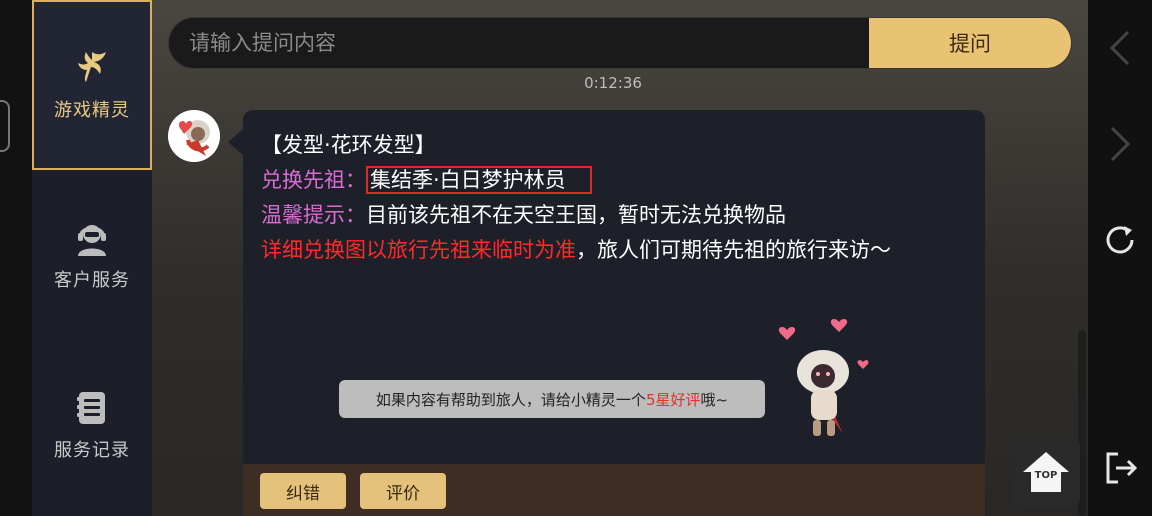 The width and height of the screenshot is (1152, 516). Describe the element at coordinates (16, 258) in the screenshot. I see `left-edge-strip` at that location.